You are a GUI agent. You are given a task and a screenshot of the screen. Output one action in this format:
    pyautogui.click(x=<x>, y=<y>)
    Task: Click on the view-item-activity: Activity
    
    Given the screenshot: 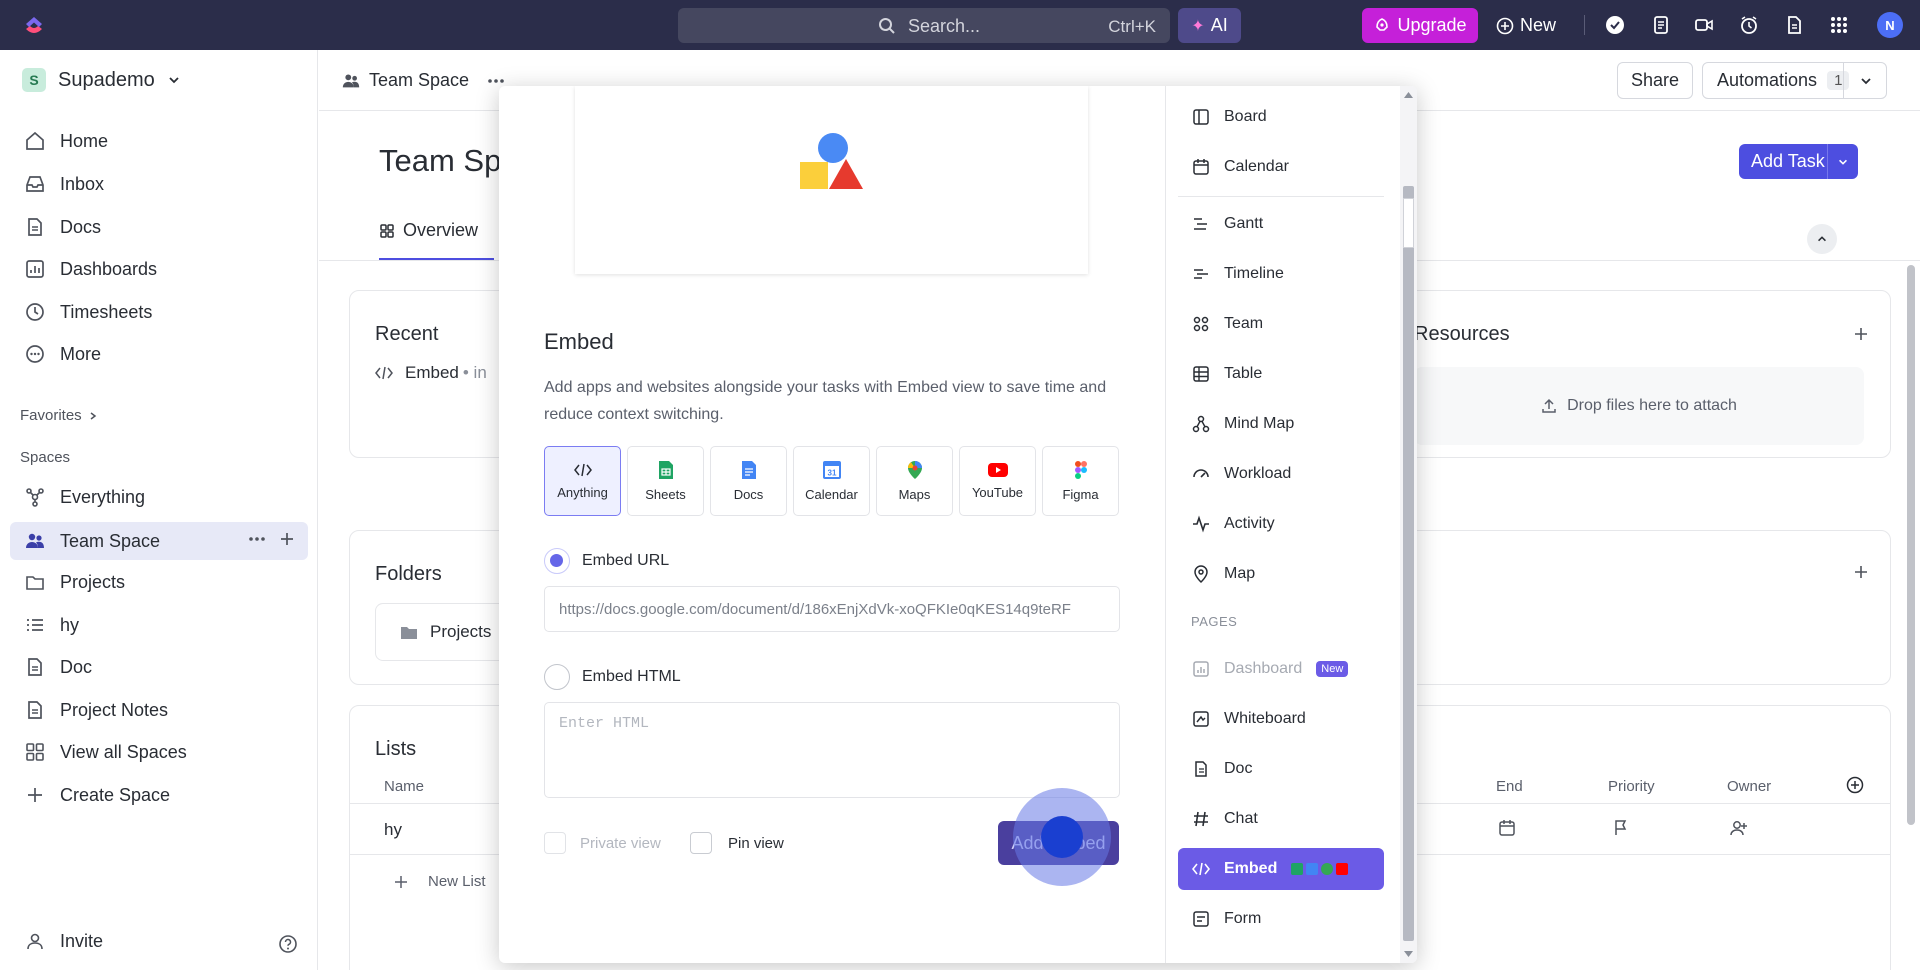 What is the action you would take?
    pyautogui.click(x=1281, y=524)
    